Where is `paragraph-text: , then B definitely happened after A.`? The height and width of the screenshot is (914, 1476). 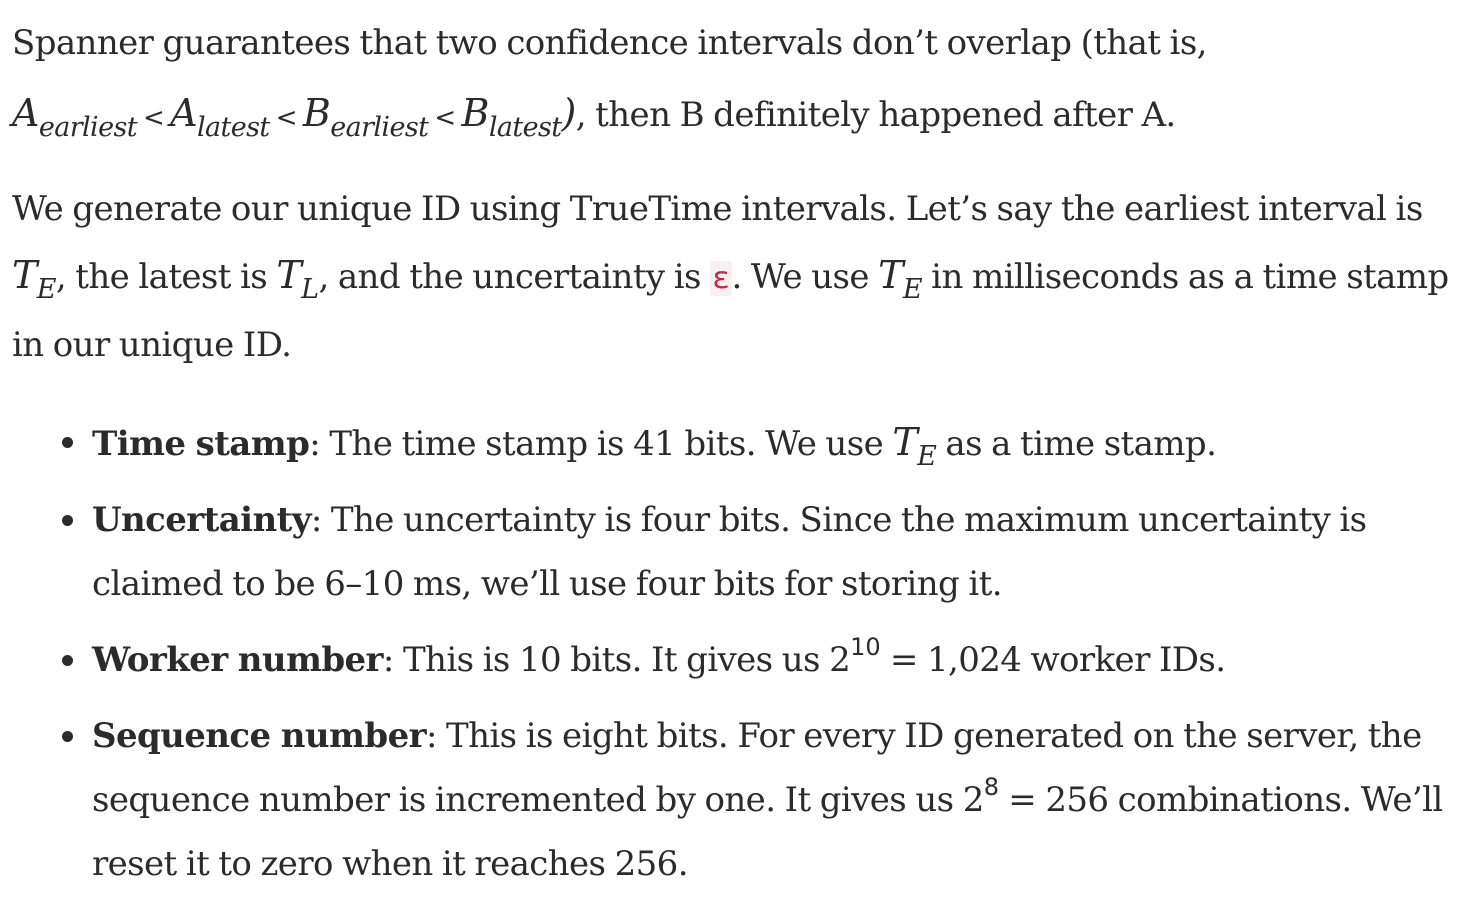
paragraph-text: , then B definitely happened after A. is located at coordinates (875, 115).